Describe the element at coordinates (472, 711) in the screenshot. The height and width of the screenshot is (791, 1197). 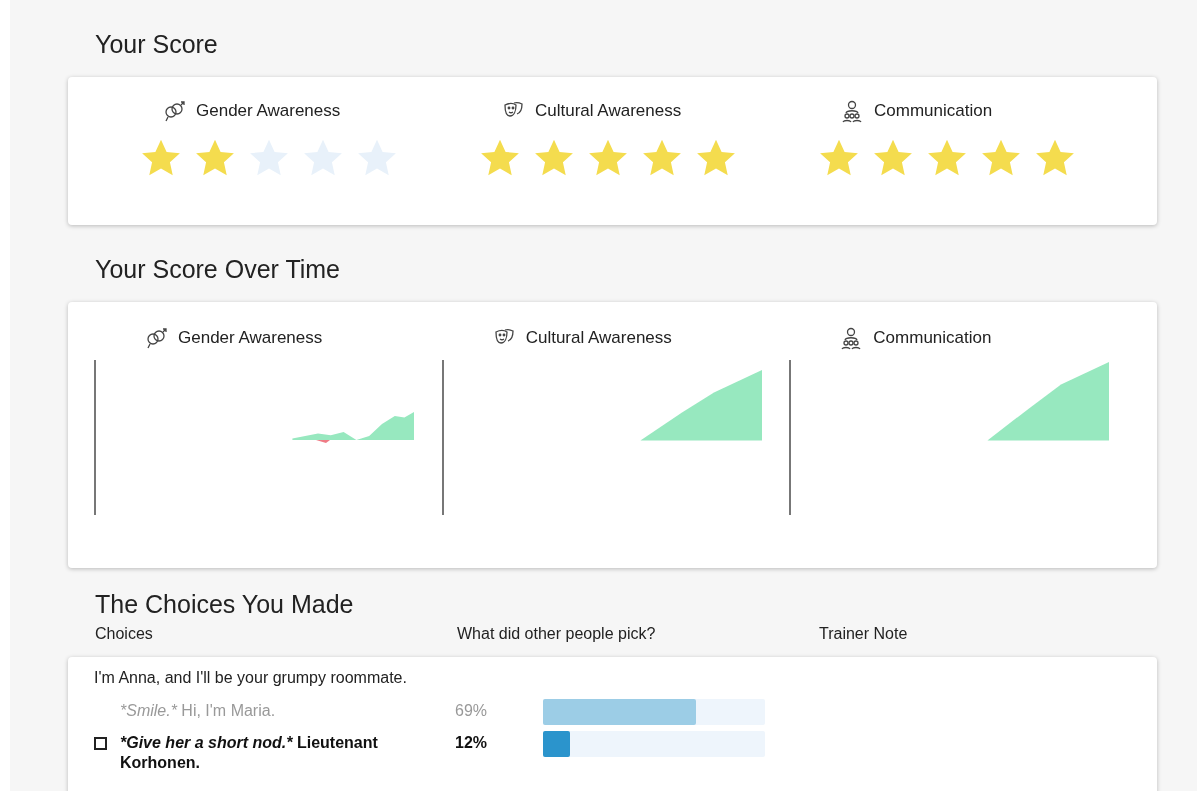
I see `percent-value: 69%` at that location.